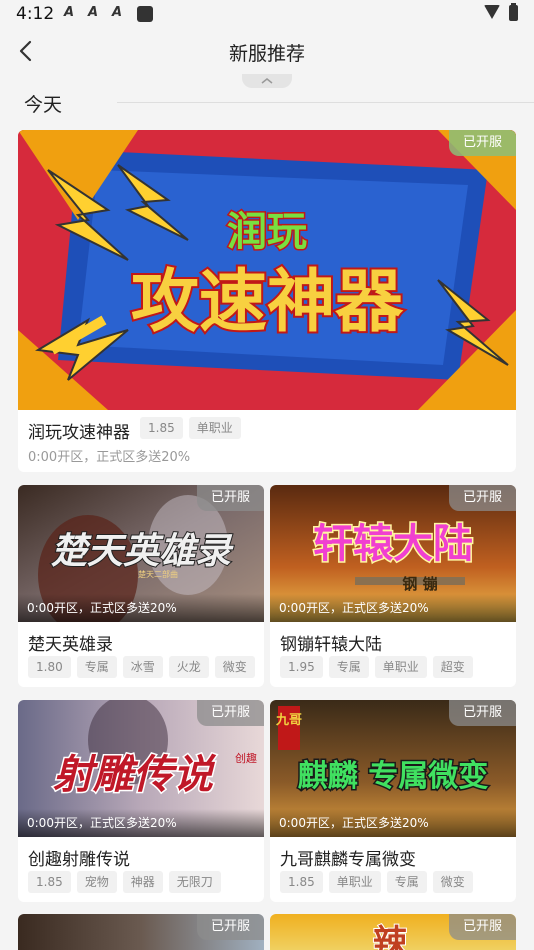 The height and width of the screenshot is (950, 534). I want to click on tag: 神器, so click(142, 882).